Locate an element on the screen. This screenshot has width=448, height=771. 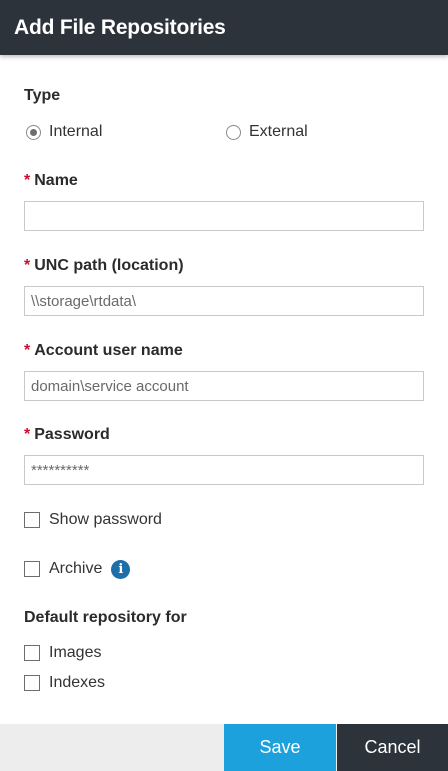
name-input is located at coordinates (224, 216).